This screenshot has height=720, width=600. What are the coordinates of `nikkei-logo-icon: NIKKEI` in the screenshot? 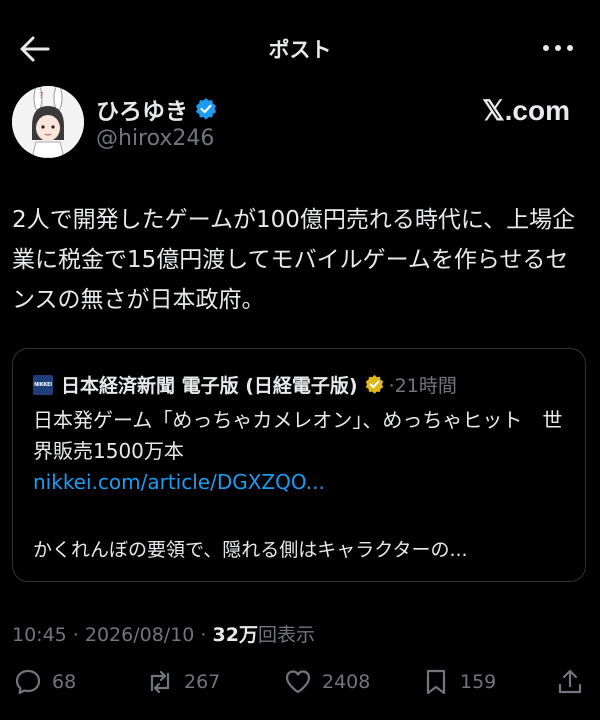 It's located at (43, 384).